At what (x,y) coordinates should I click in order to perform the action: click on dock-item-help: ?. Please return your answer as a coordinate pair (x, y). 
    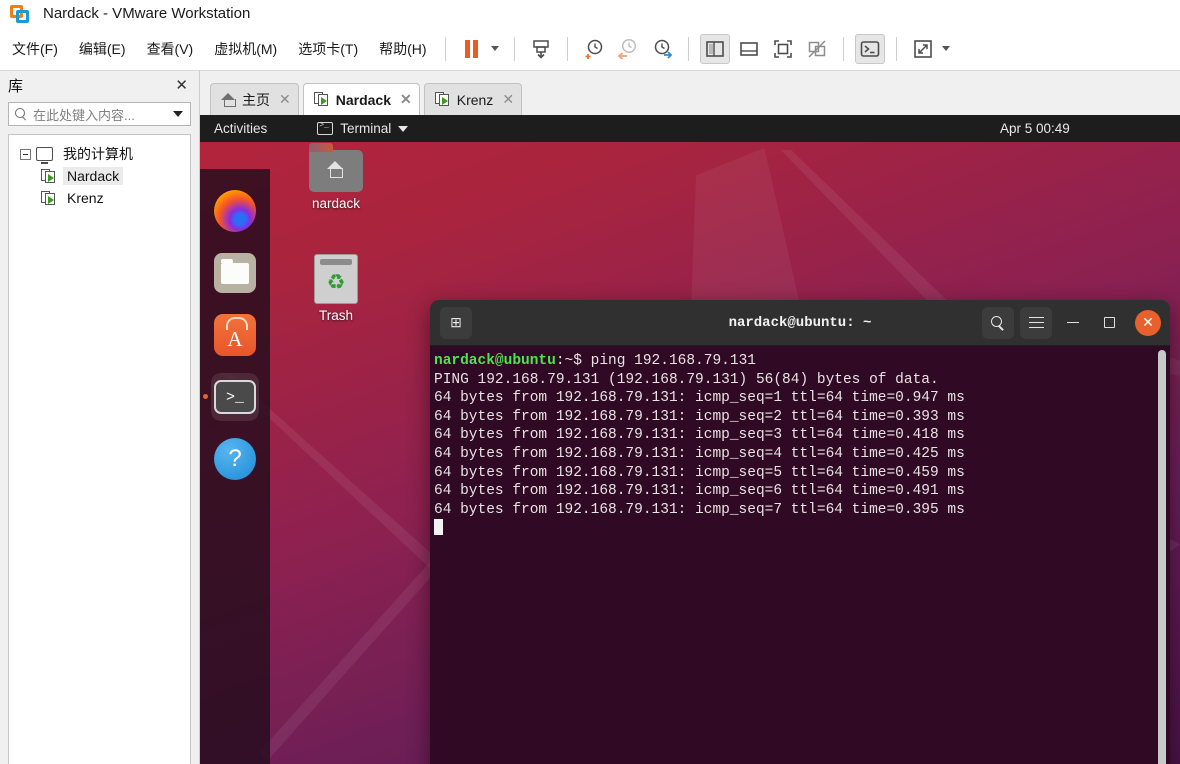
    Looking at the image, I should click on (235, 459).